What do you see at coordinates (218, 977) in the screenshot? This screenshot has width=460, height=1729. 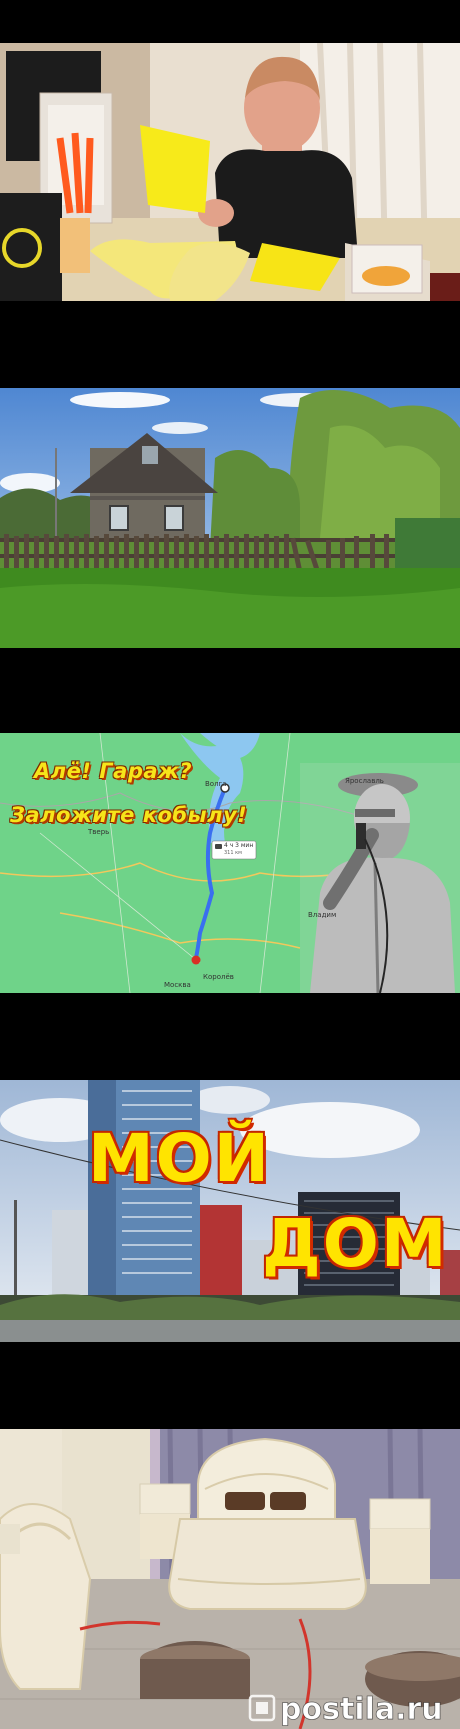 I see `map-label-korolev: Королёв` at bounding box center [218, 977].